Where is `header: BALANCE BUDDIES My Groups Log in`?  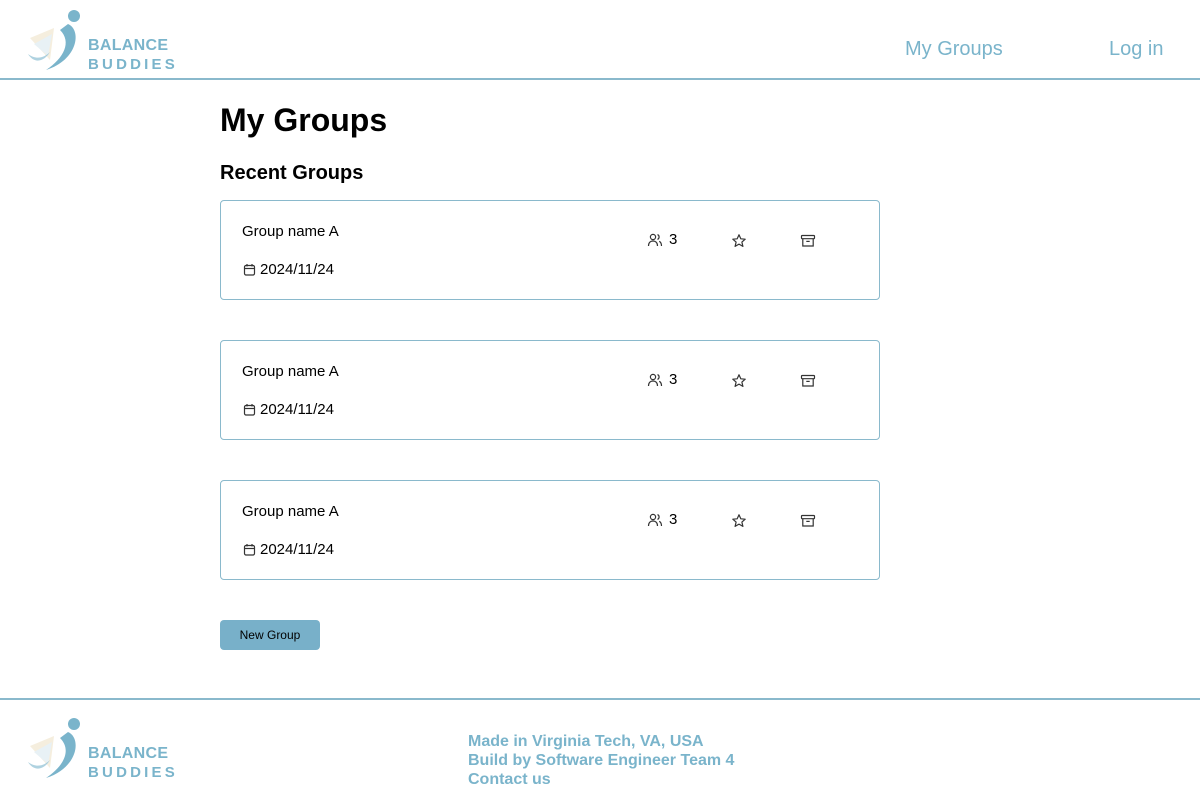
header: BALANCE BUDDIES My Groups Log in is located at coordinates (600, 40).